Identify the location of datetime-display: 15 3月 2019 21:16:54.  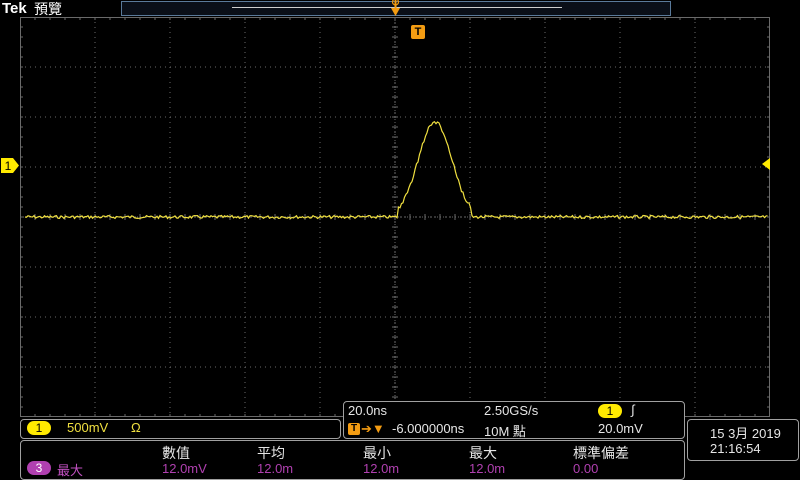
(743, 440).